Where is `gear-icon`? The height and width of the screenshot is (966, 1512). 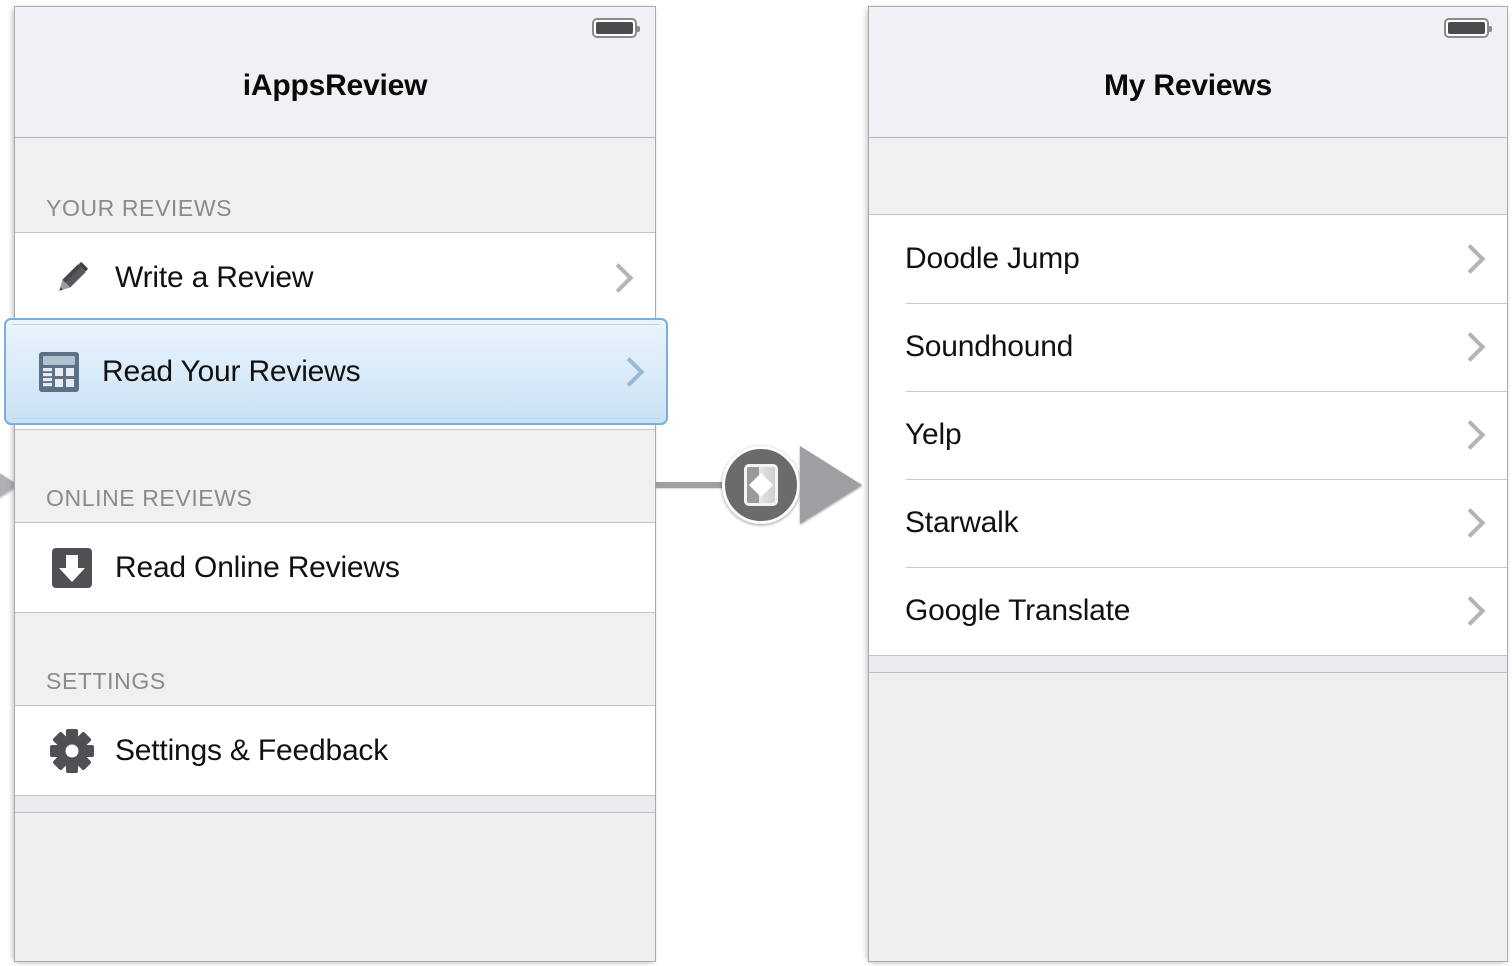 gear-icon is located at coordinates (72, 751).